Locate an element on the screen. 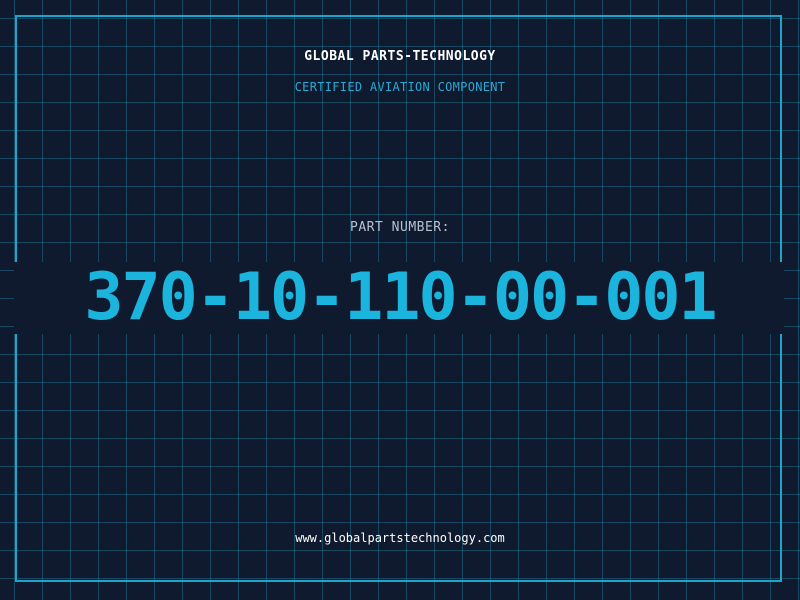  certification-subtitle: CERTIFIED AVIATION COMPONENT is located at coordinates (400, 87).